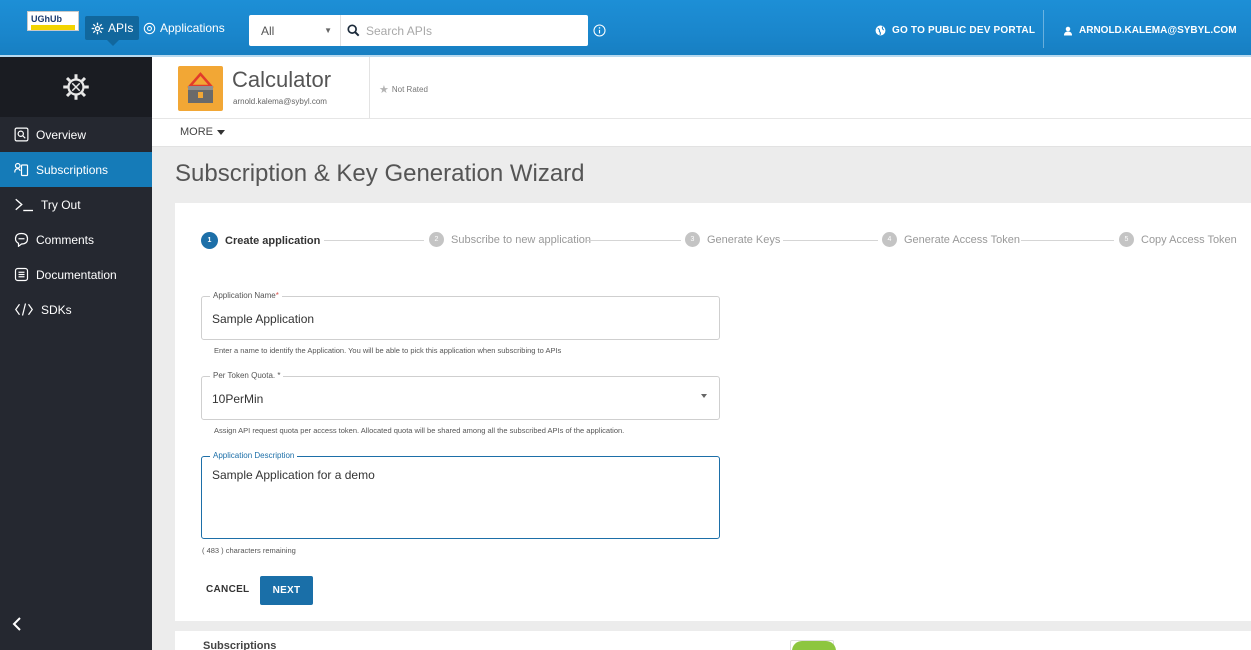  What do you see at coordinates (192, 28) in the screenshot?
I see `applications-label: Applications` at bounding box center [192, 28].